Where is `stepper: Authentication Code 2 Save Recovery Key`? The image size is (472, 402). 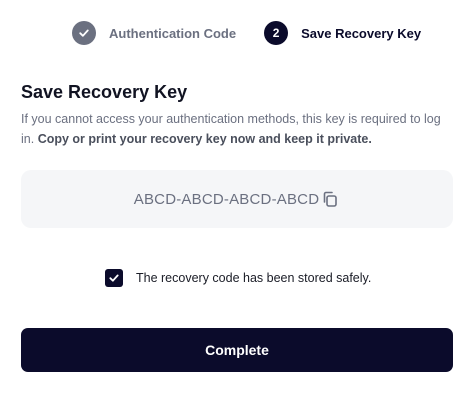
stepper: Authentication Code 2 Save Recovery Key is located at coordinates (246, 33).